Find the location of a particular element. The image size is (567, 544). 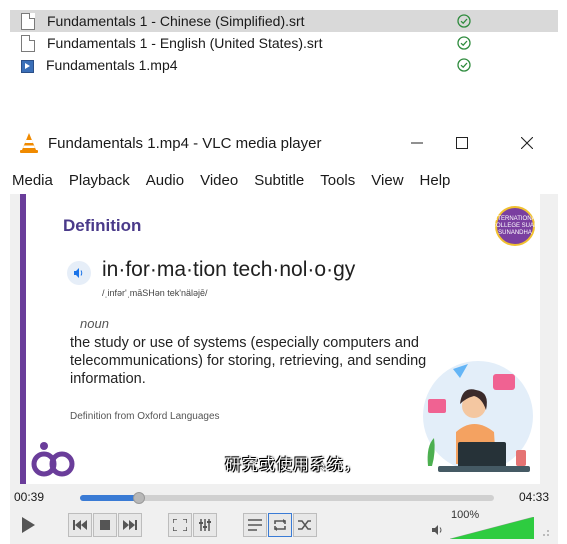

close-button is located at coordinates (527, 143).